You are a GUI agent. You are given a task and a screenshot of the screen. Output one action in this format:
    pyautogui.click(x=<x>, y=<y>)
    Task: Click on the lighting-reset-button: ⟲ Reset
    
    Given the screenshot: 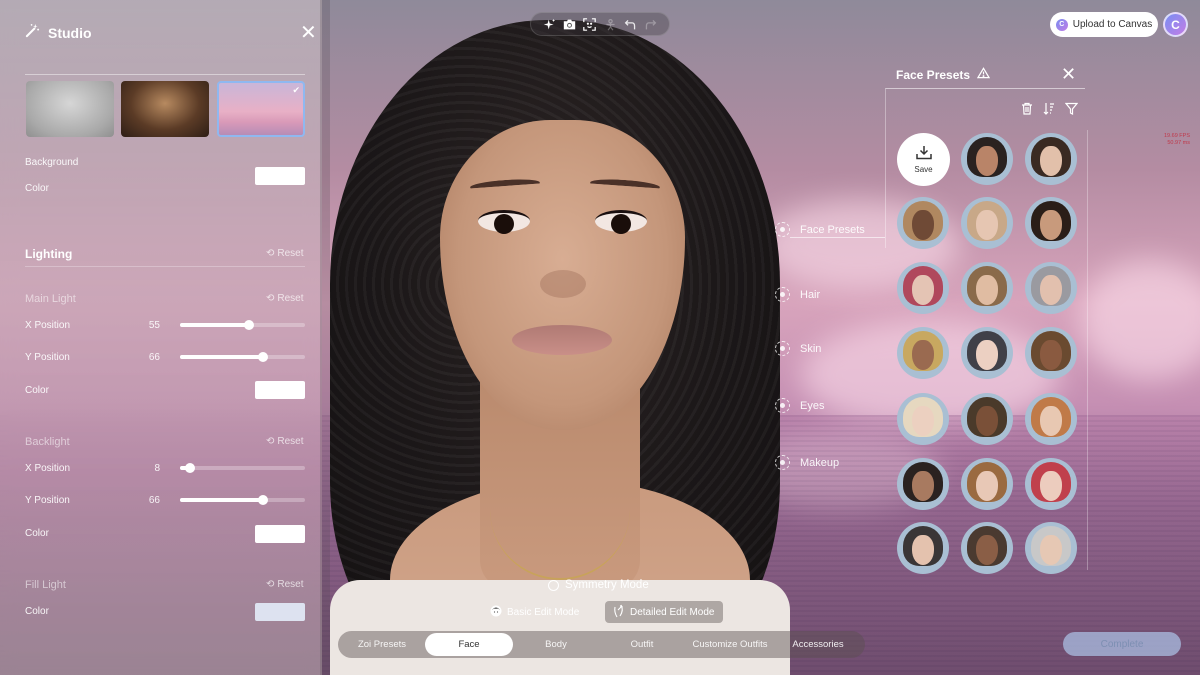 What is the action you would take?
    pyautogui.click(x=285, y=253)
    